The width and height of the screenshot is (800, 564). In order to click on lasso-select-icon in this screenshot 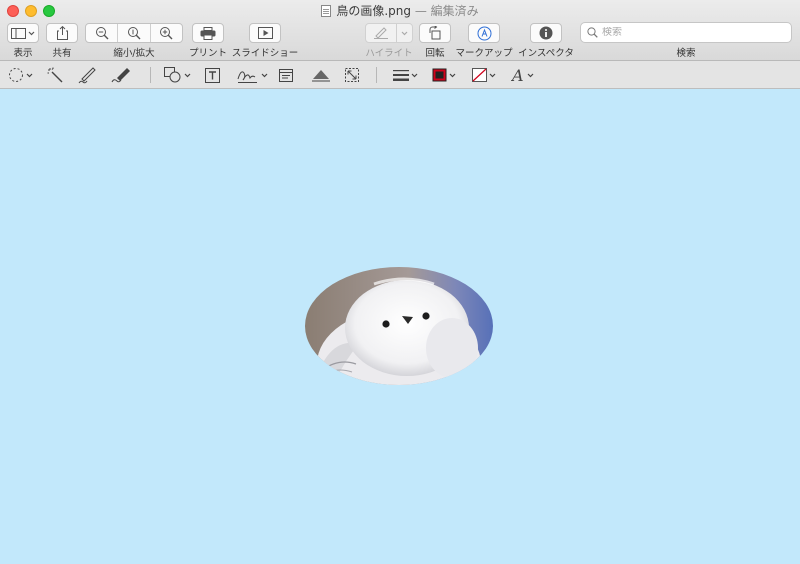, I will do `click(16, 75)`.